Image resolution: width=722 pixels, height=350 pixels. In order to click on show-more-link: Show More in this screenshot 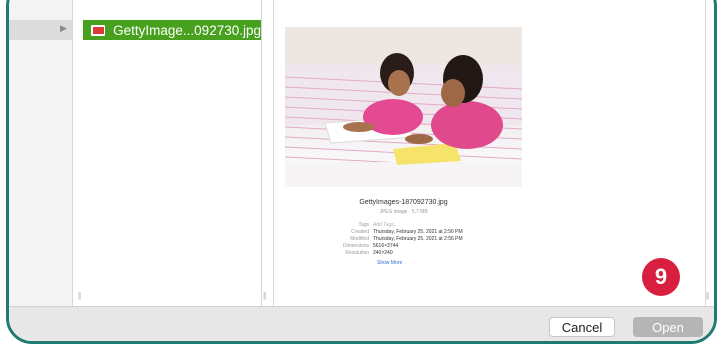, I will do `click(389, 263)`.